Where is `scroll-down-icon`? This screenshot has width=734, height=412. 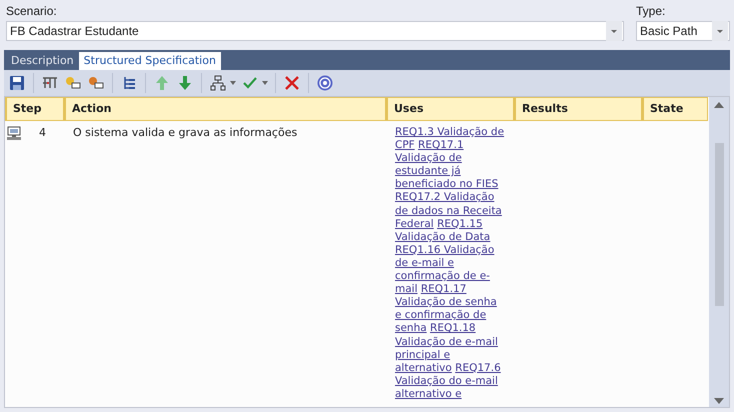
scroll-down-icon is located at coordinates (719, 401).